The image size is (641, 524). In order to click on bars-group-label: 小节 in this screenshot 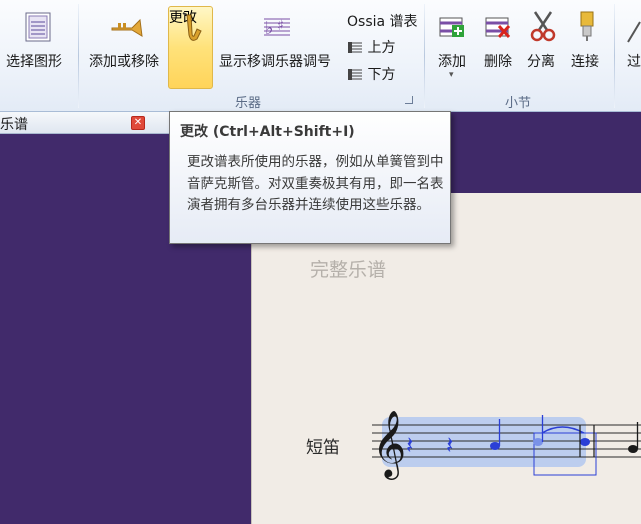, I will do `click(518, 103)`.